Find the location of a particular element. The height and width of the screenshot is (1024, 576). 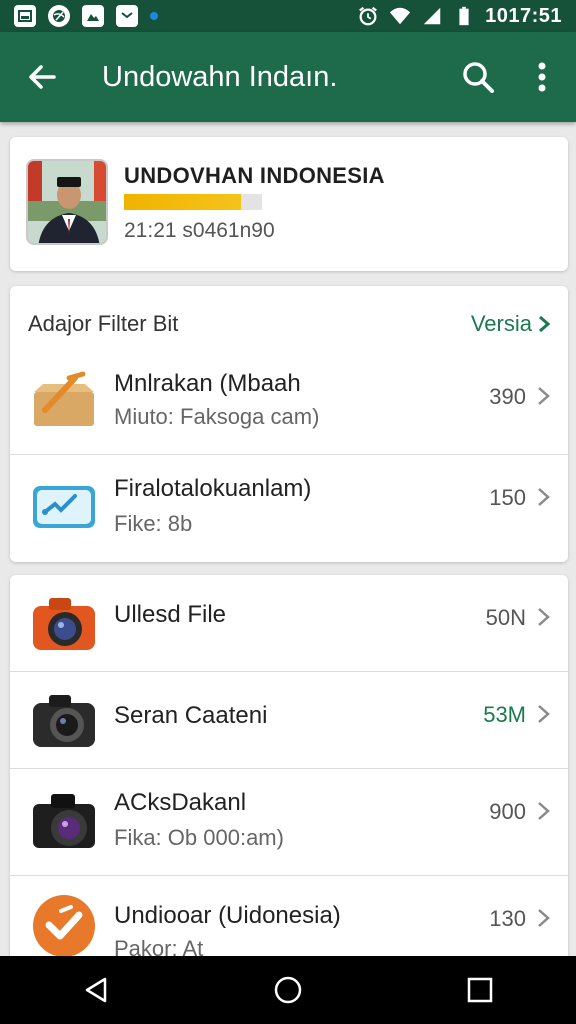

orange-check-badge-icon is located at coordinates (64, 926).